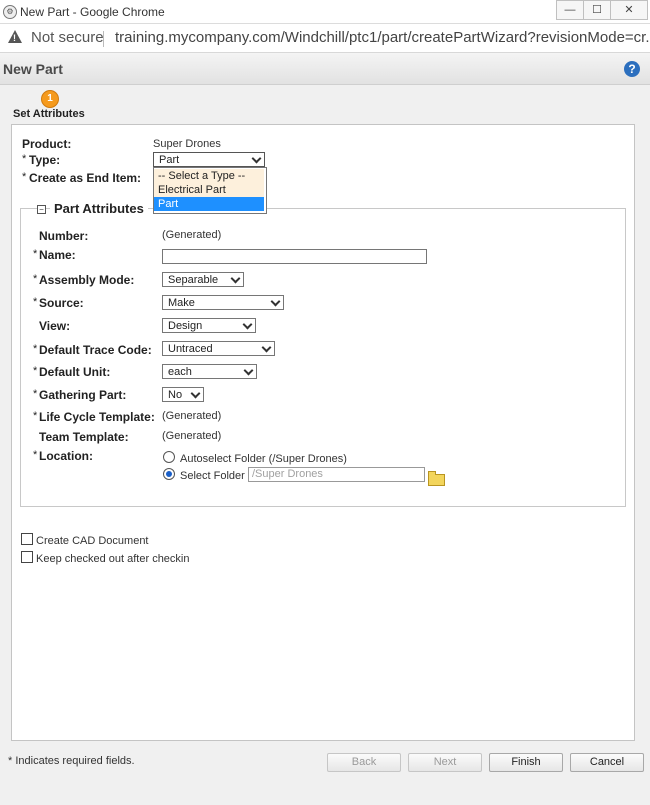 This screenshot has width=650, height=805. What do you see at coordinates (263, 459) in the screenshot?
I see `autoselect-folder-label: Autoselect Folder (/Super Drones)` at bounding box center [263, 459].